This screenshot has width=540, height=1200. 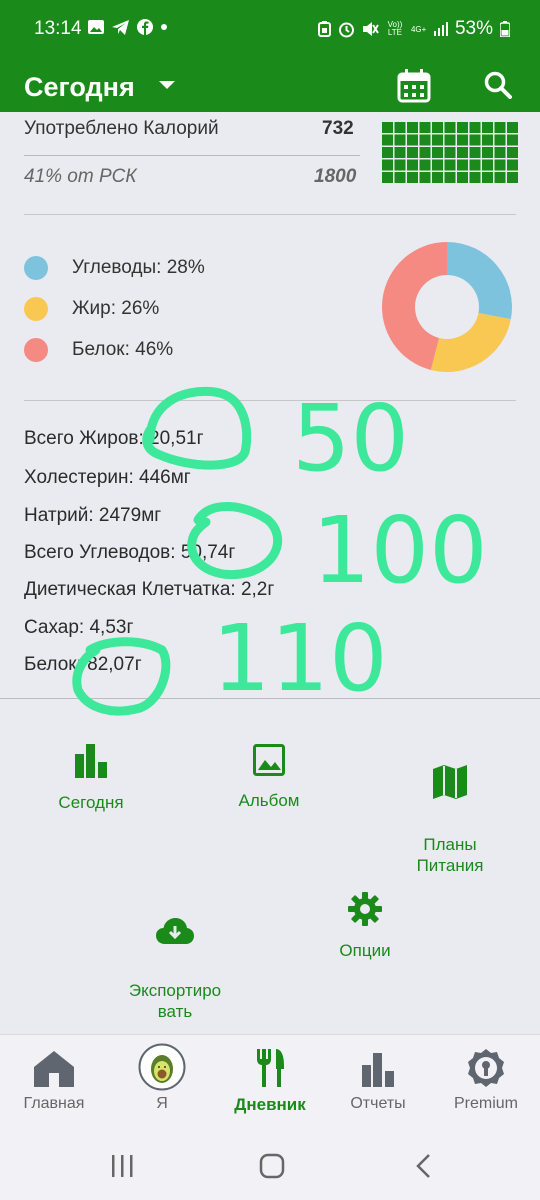 What do you see at coordinates (450, 810) in the screenshot?
I see `action-meal-plans: Планы Питания` at bounding box center [450, 810].